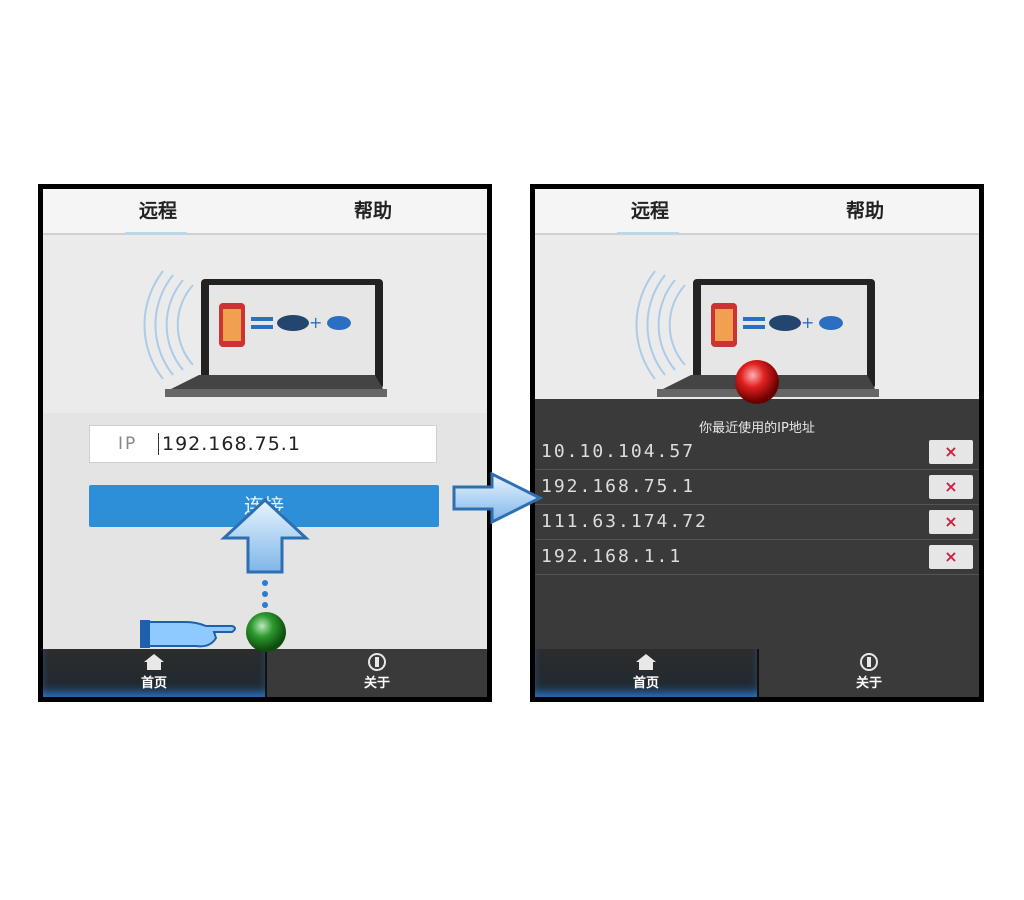 The image size is (1024, 900). I want to click on list-item: 111.63.174.72 ×, so click(757, 522).